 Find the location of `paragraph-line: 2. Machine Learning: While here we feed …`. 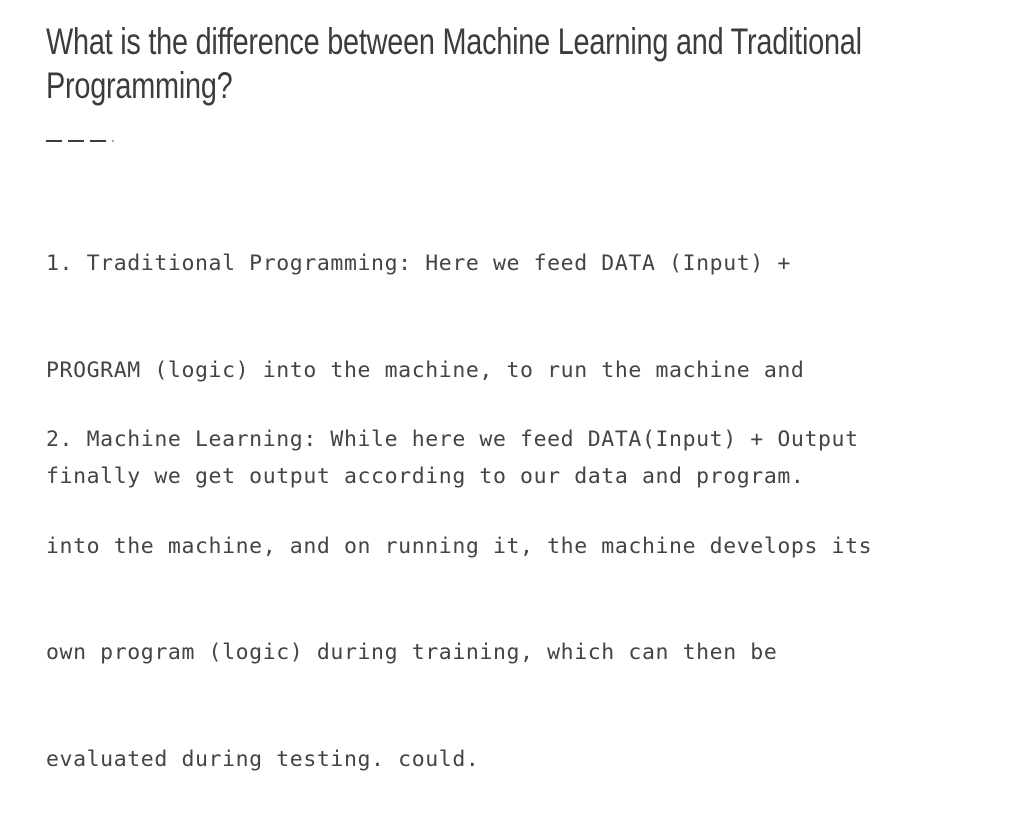

paragraph-line: 2. Machine Learning: While here we feed … is located at coordinates (452, 439).